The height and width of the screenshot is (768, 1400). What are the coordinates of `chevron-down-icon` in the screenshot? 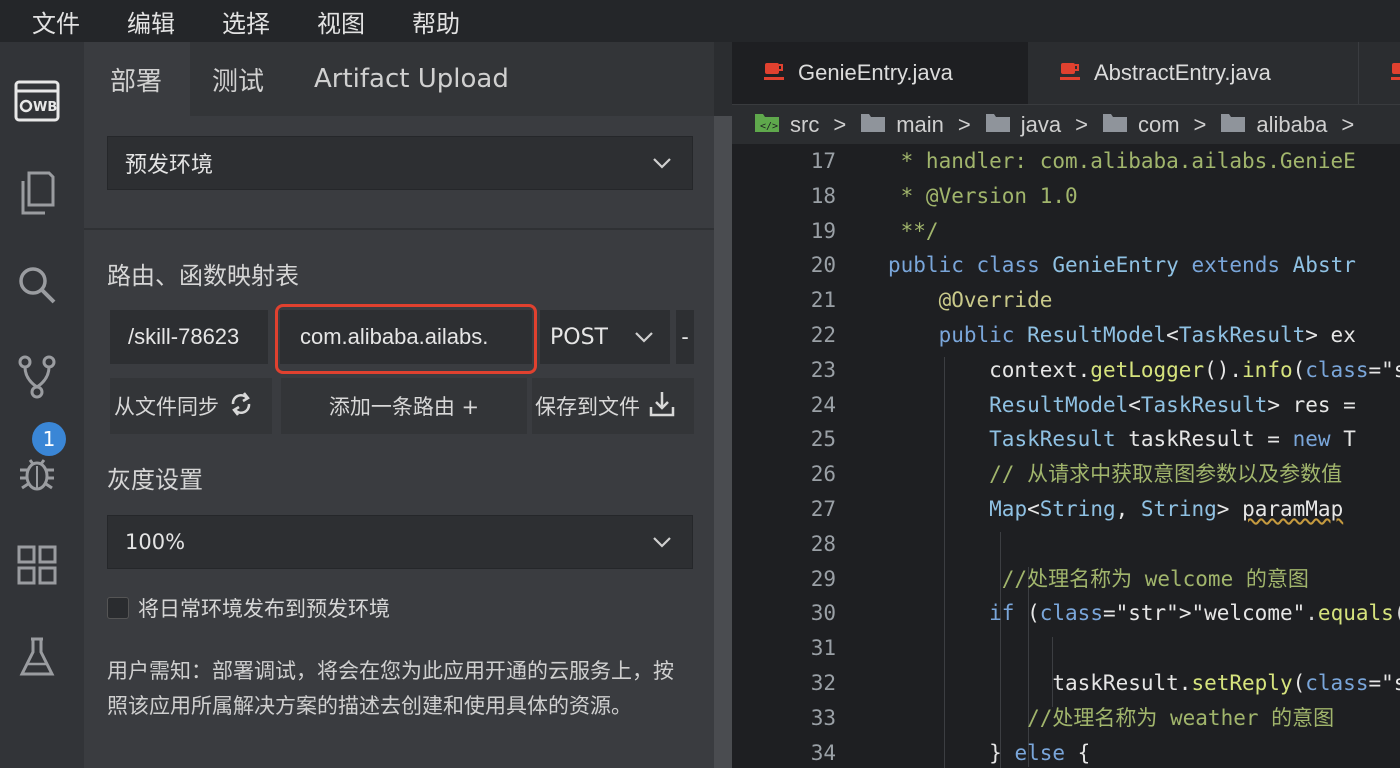 It's located at (662, 166).